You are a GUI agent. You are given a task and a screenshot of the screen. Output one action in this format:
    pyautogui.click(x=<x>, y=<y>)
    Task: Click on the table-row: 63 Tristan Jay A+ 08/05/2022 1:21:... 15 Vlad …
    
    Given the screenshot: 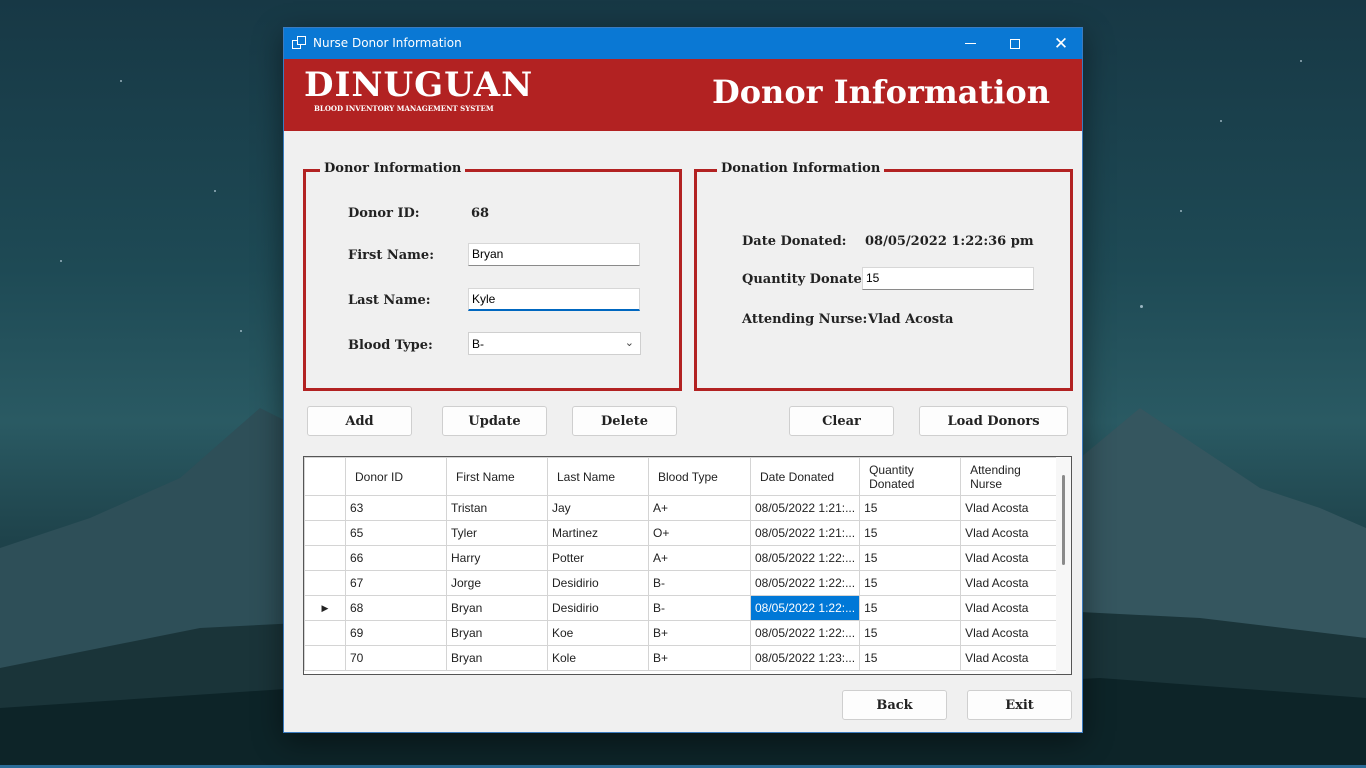 What is the action you would take?
    pyautogui.click(x=684, y=508)
    